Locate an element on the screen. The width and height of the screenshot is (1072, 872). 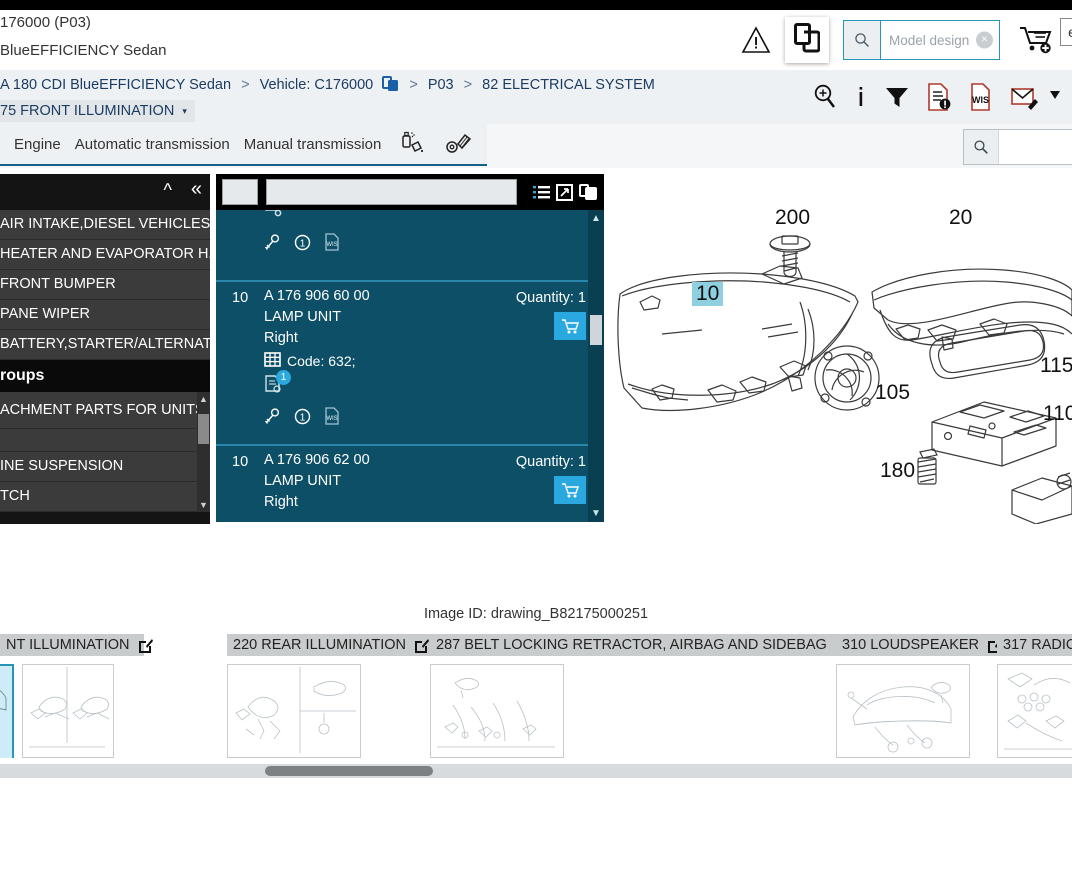
breadcrumb-item-2: P03 is located at coordinates (441, 85).